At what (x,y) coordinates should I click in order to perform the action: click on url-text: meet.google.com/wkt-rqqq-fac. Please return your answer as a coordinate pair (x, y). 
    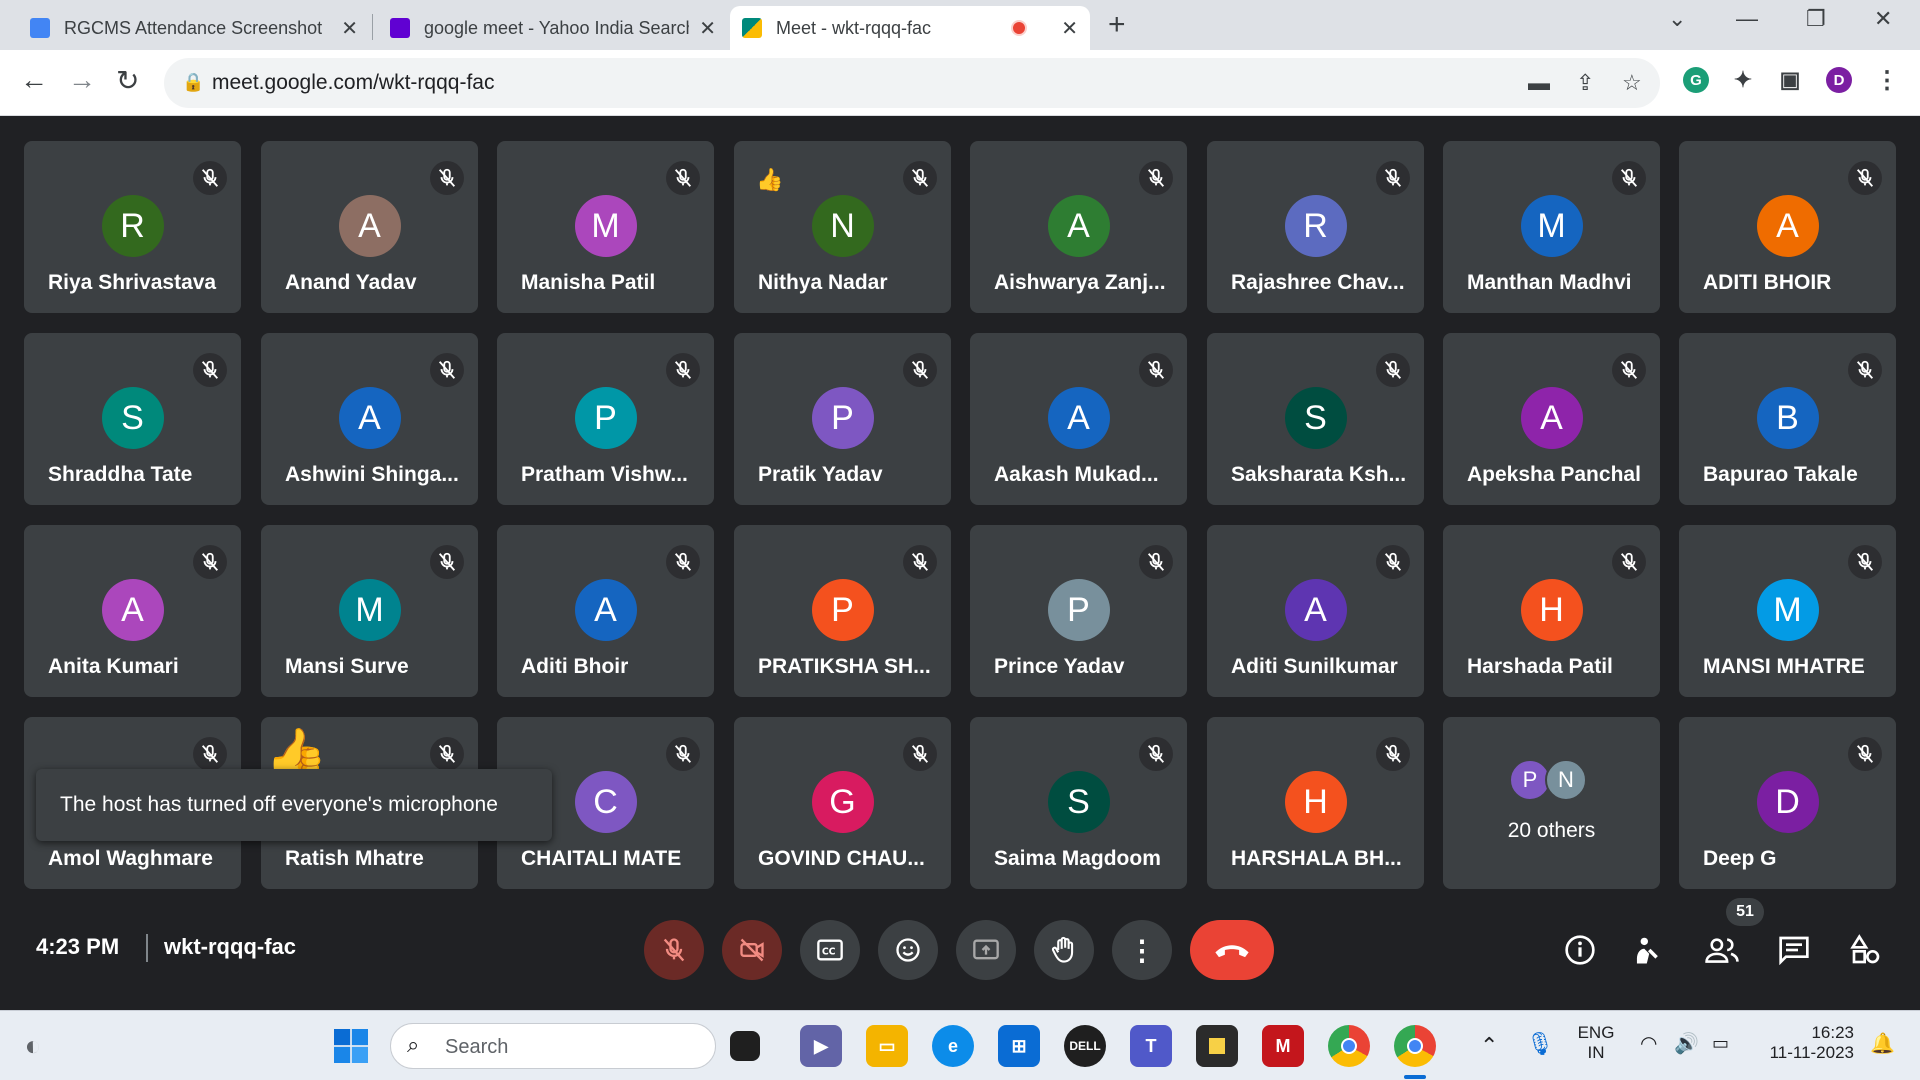
    Looking at the image, I should click on (353, 83).